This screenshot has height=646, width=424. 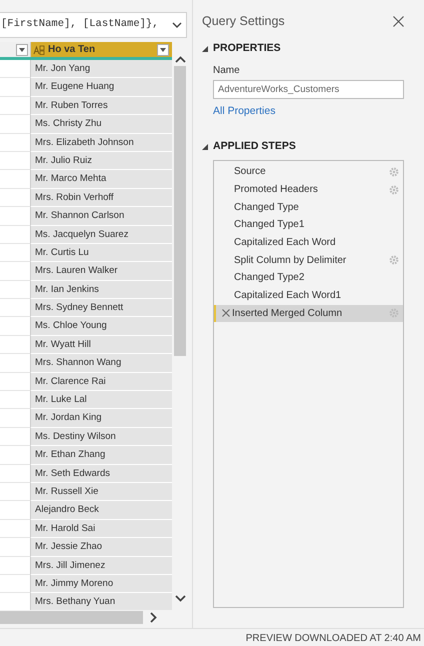 I want to click on table-cell: Mr. Julio Ruiz, so click(x=101, y=161).